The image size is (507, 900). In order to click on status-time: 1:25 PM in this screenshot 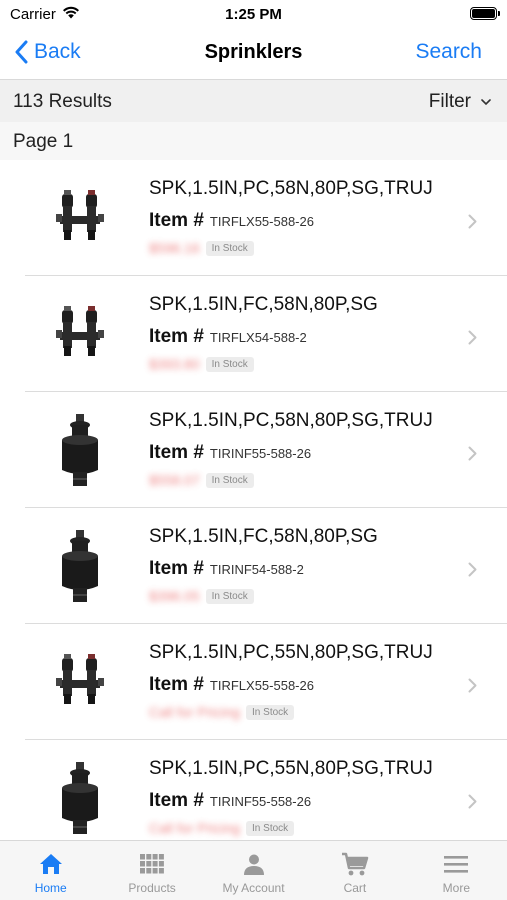, I will do `click(253, 14)`.